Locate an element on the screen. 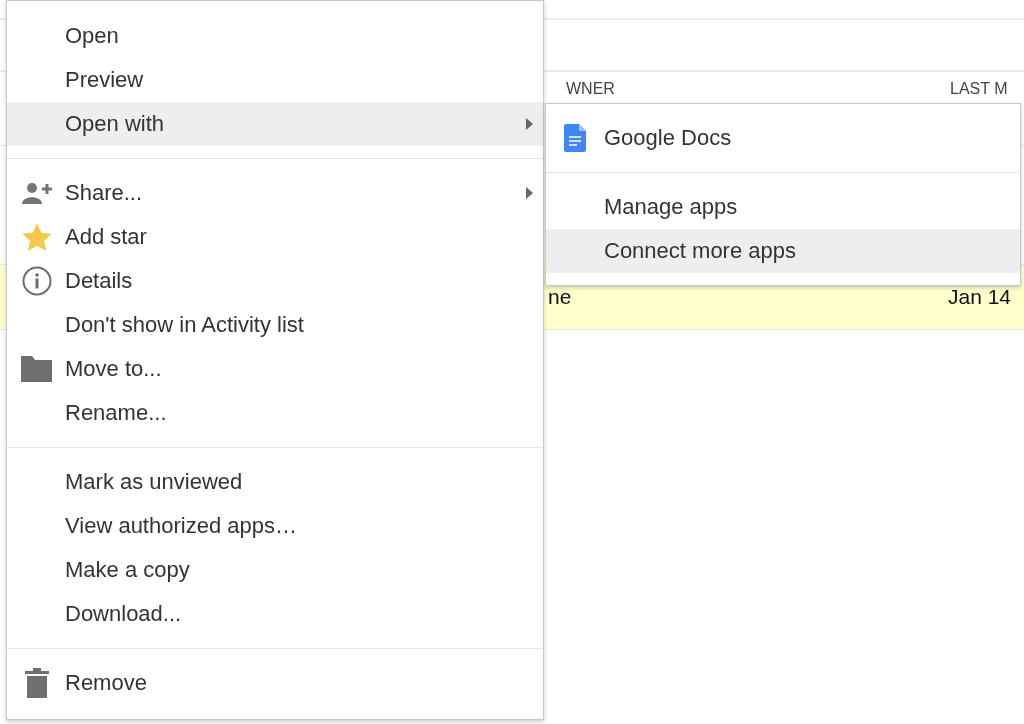 The height and width of the screenshot is (724, 1024). column-header: LAST M is located at coordinates (979, 89).